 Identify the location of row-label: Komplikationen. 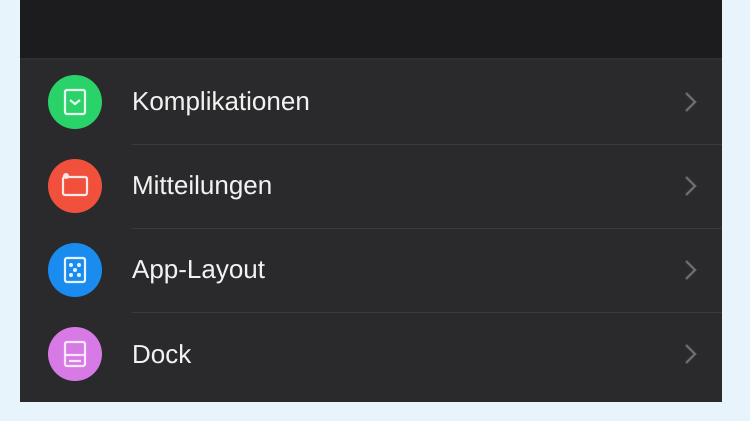
(221, 101).